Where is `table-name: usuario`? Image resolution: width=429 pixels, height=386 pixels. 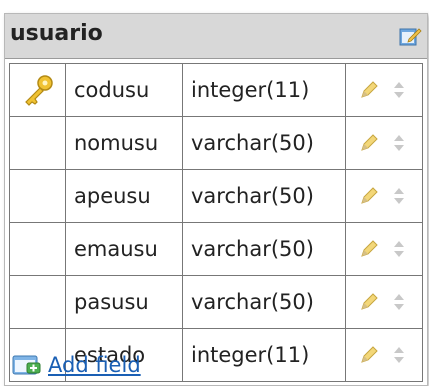
table-name: usuario is located at coordinates (56, 33).